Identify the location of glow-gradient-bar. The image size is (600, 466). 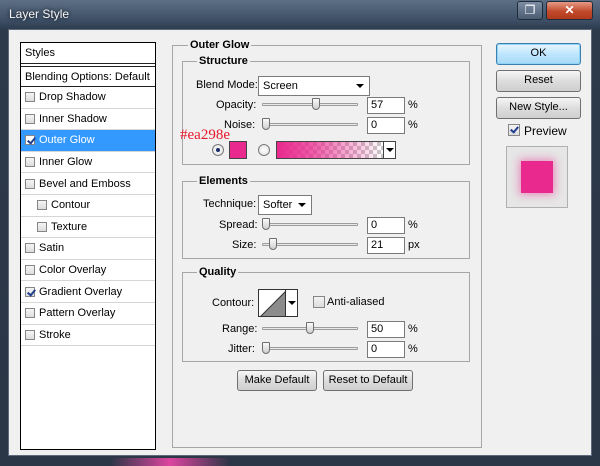
(330, 150).